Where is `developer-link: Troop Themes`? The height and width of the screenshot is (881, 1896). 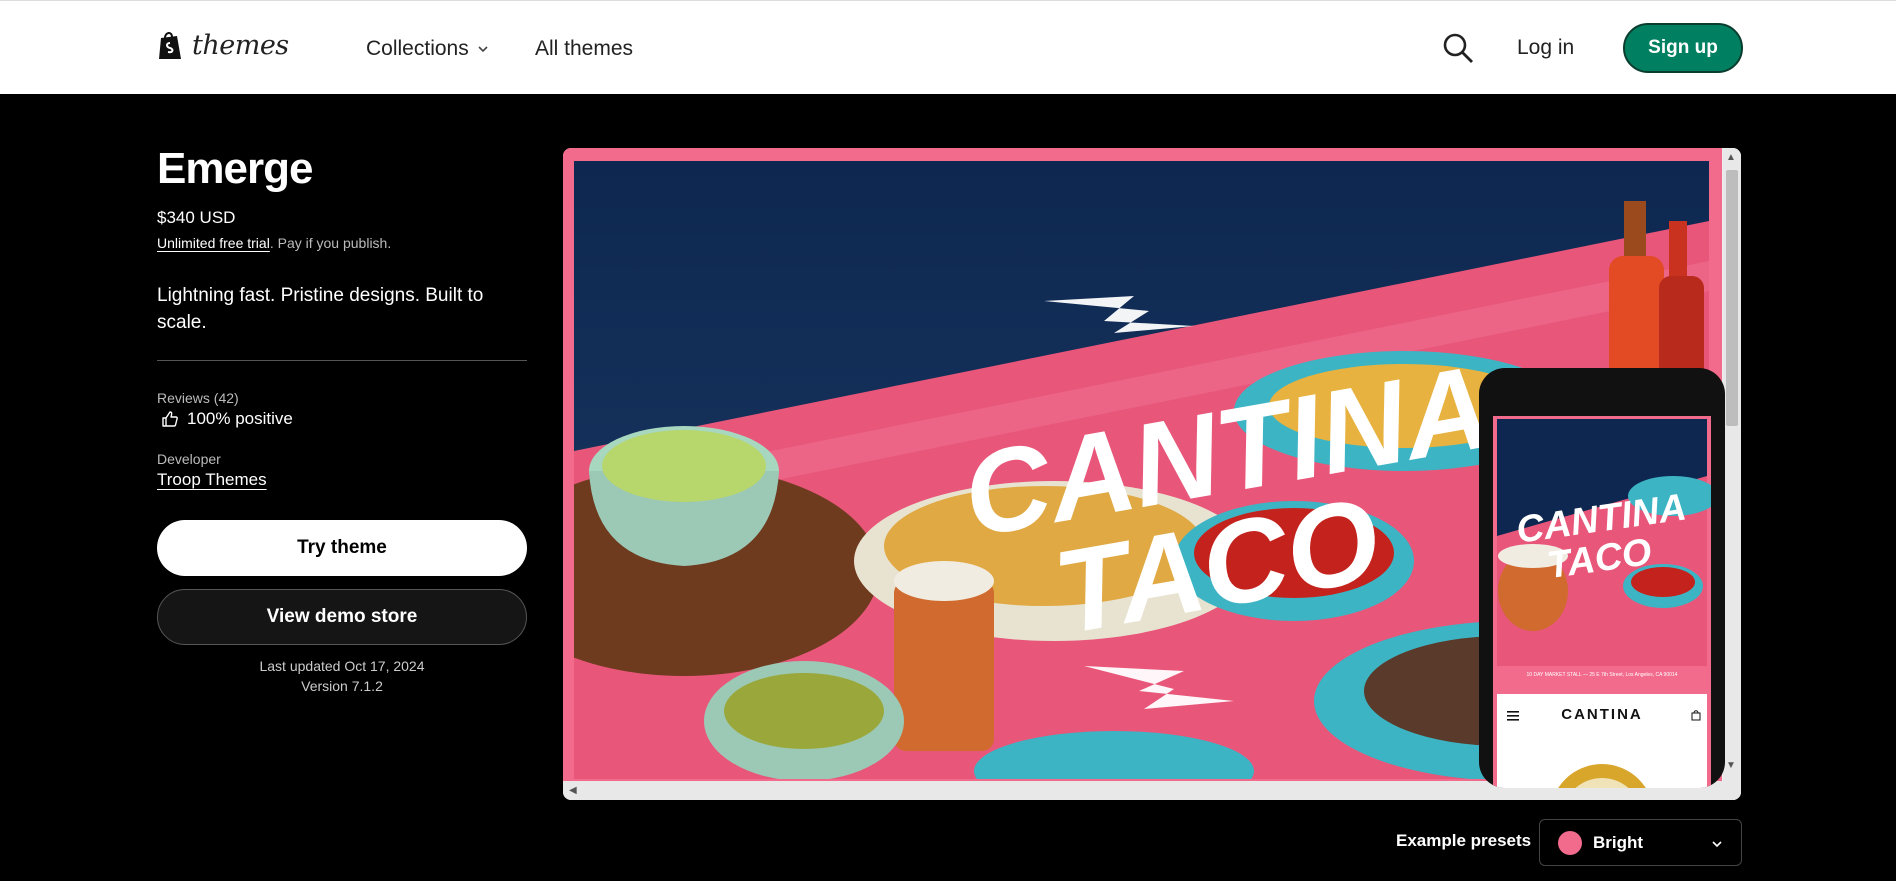
developer-link: Troop Themes is located at coordinates (212, 480).